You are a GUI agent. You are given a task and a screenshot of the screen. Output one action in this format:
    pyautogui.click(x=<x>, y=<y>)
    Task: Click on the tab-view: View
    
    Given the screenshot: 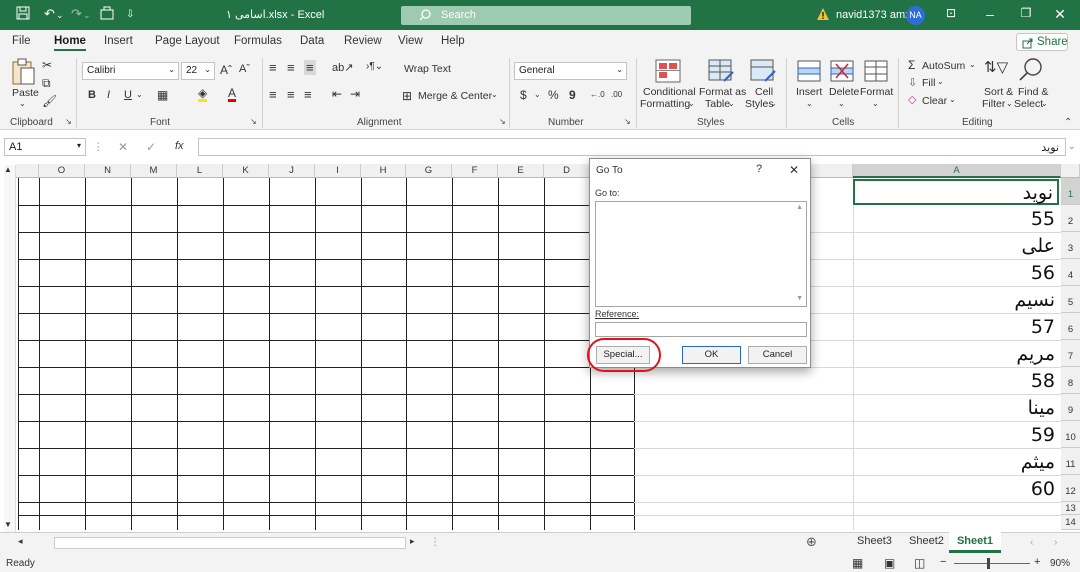 What is the action you would take?
    pyautogui.click(x=410, y=41)
    